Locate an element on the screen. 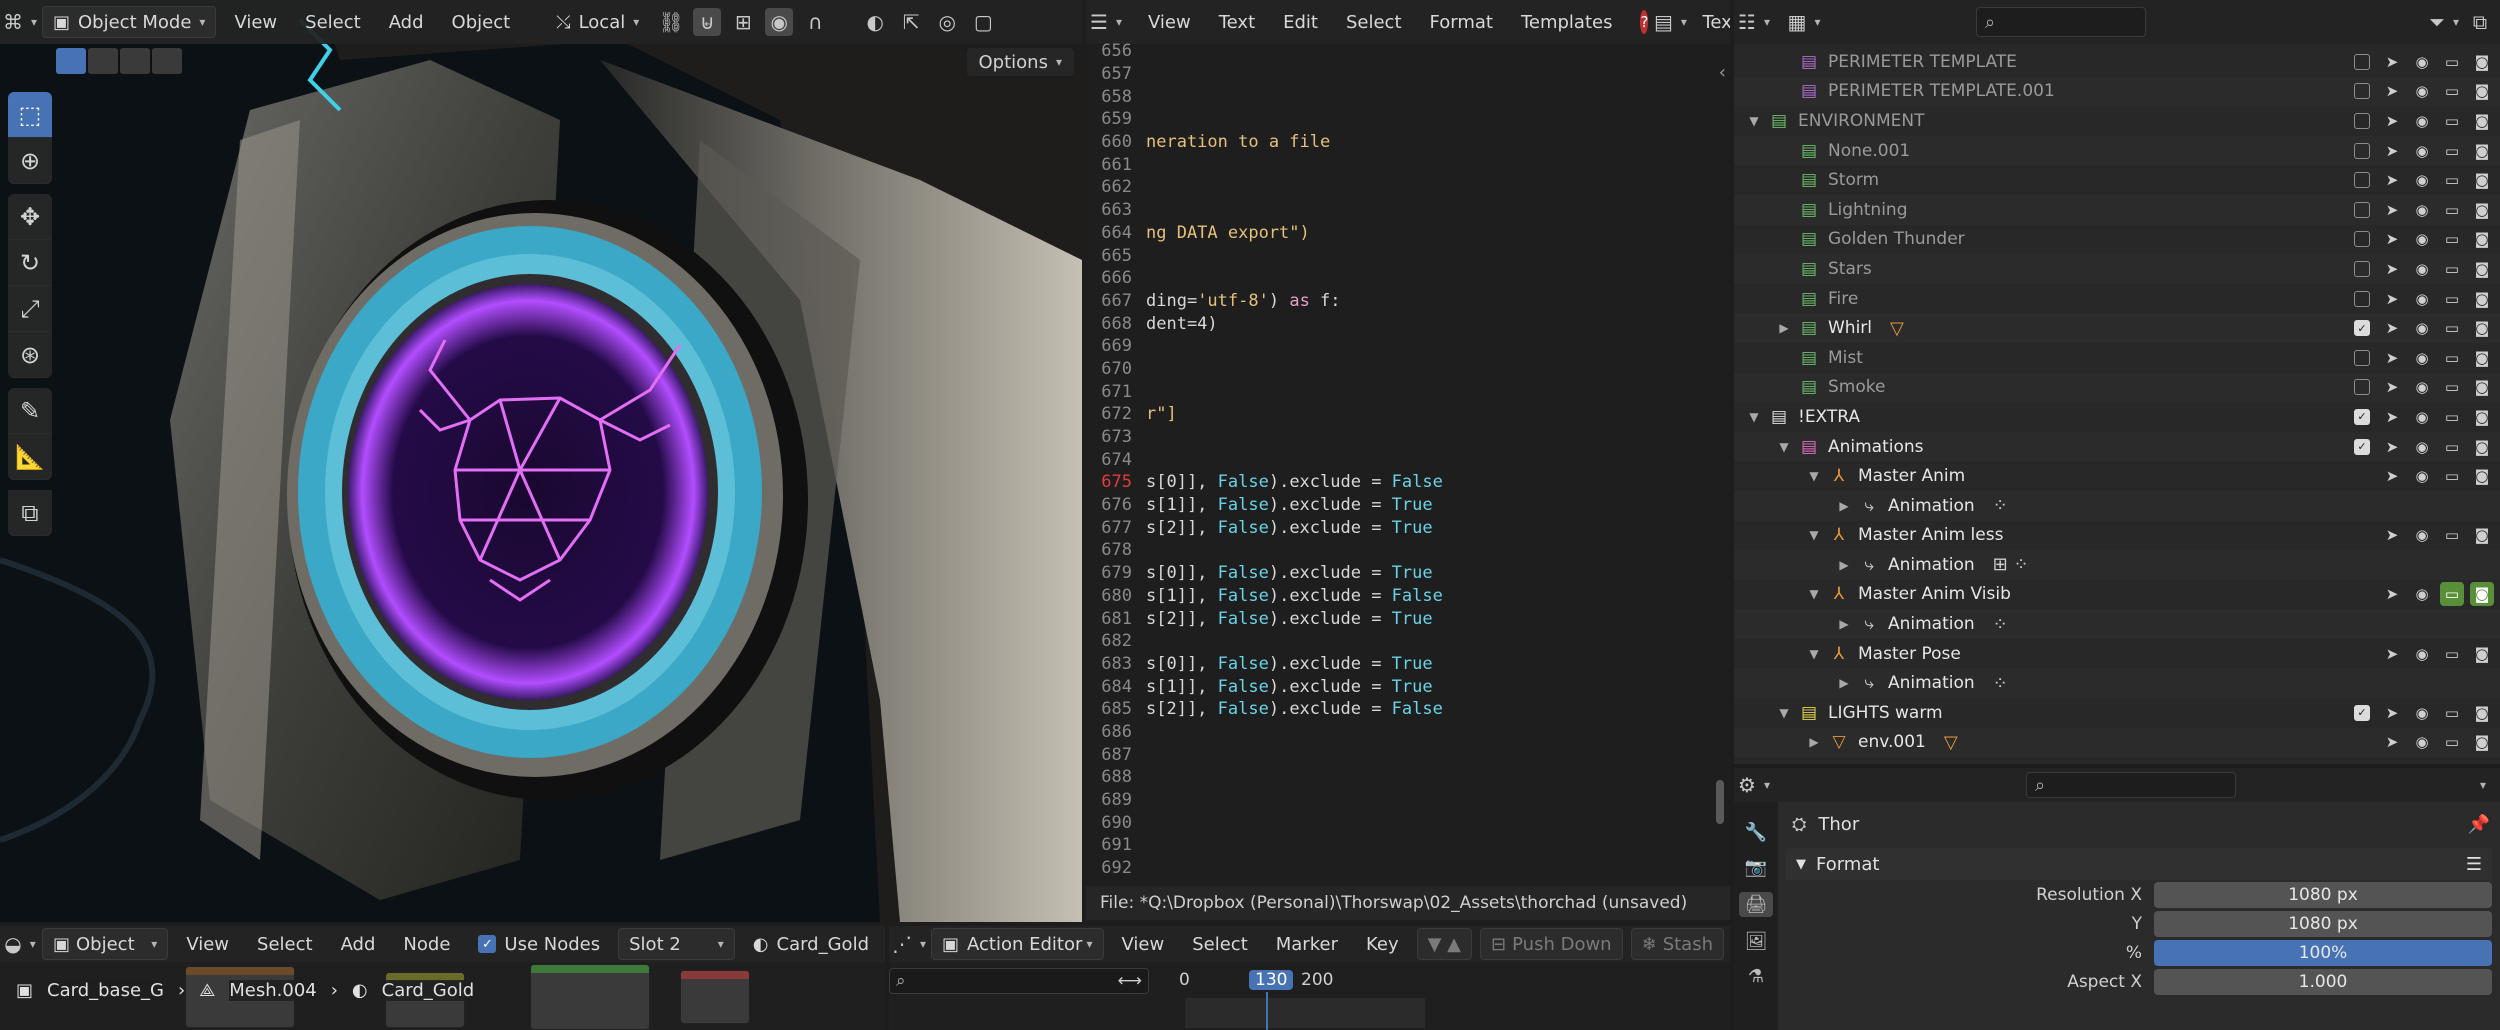  menu-edit: Edit is located at coordinates (1300, 22).